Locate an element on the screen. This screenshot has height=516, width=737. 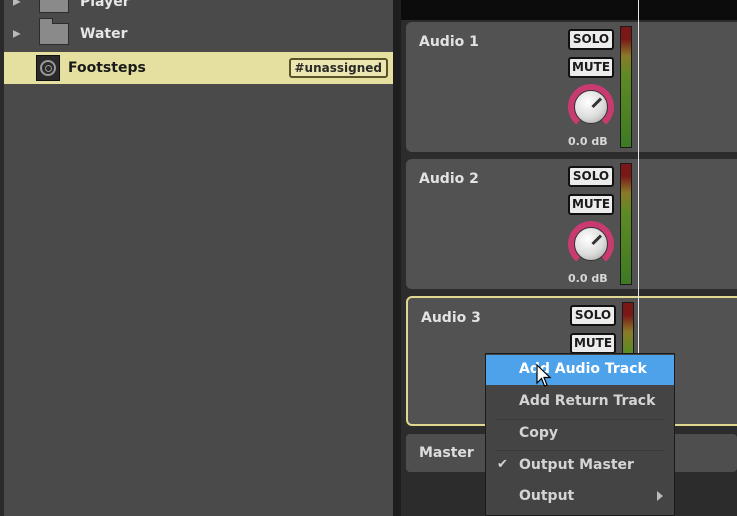
check-icon: ✔ is located at coordinates (502, 464).